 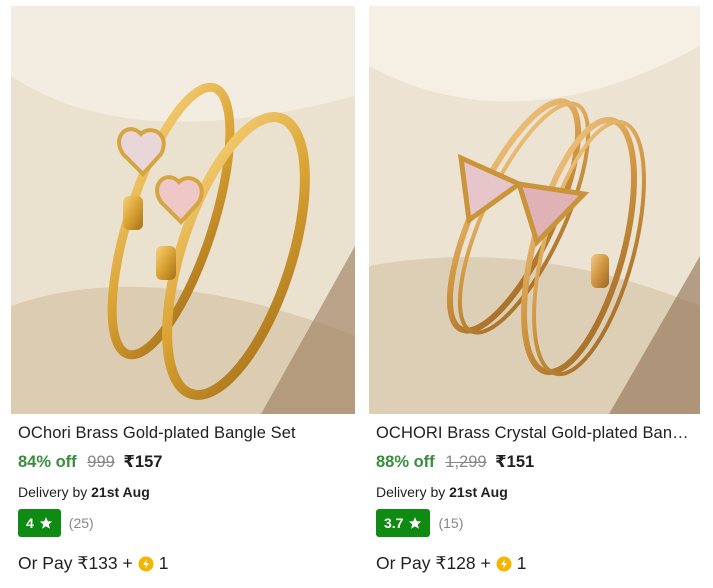 I want to click on discount-label: 84% off, so click(x=47, y=462).